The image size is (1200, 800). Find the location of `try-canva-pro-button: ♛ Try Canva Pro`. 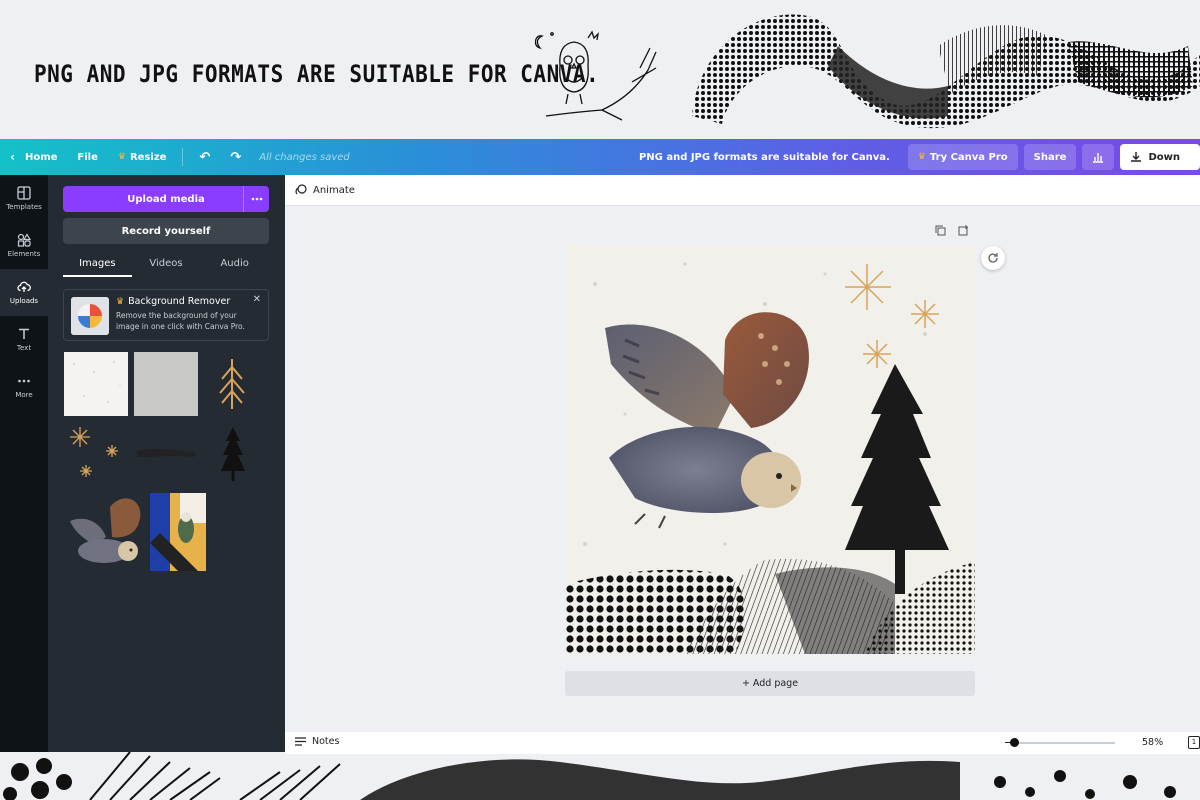

try-canva-pro-button: ♛ Try Canva Pro is located at coordinates (962, 157).